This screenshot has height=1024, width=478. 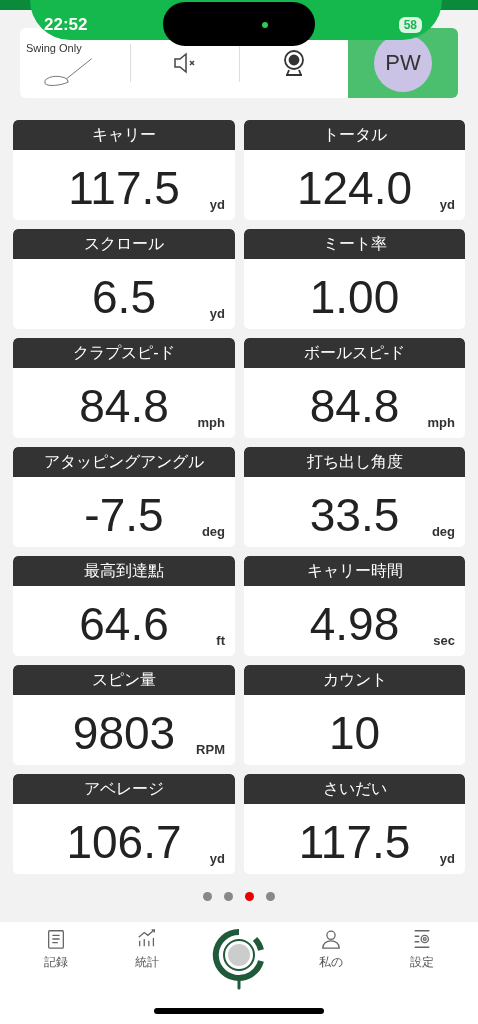 I want to click on metric-value: 1.00, so click(x=354, y=297).